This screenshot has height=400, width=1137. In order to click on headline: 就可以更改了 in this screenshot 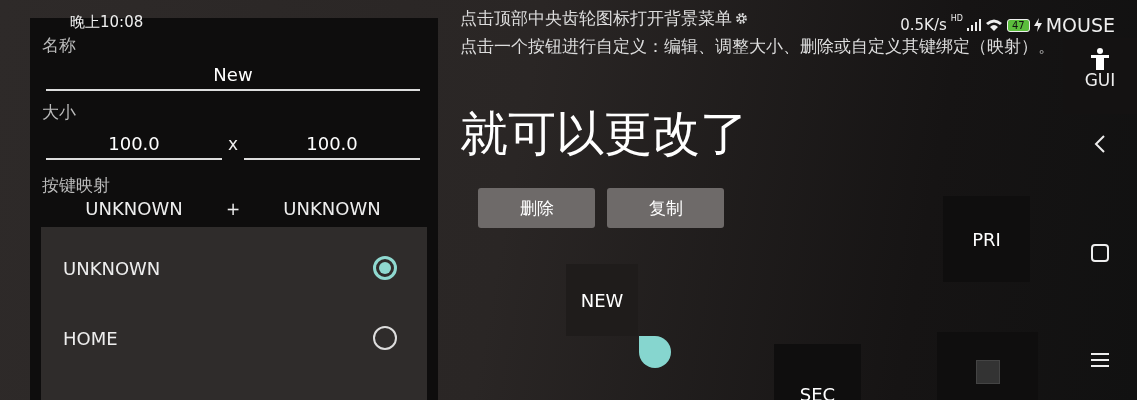, I will do `click(604, 133)`.